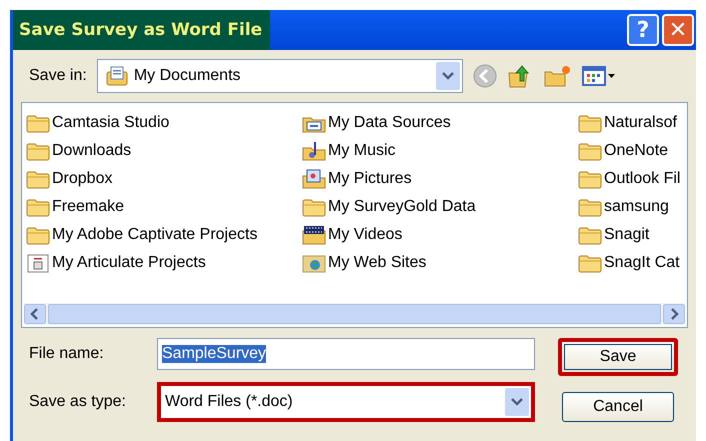 This screenshot has height=441, width=706. I want to click on file-item: My Data Sources, so click(438, 123).